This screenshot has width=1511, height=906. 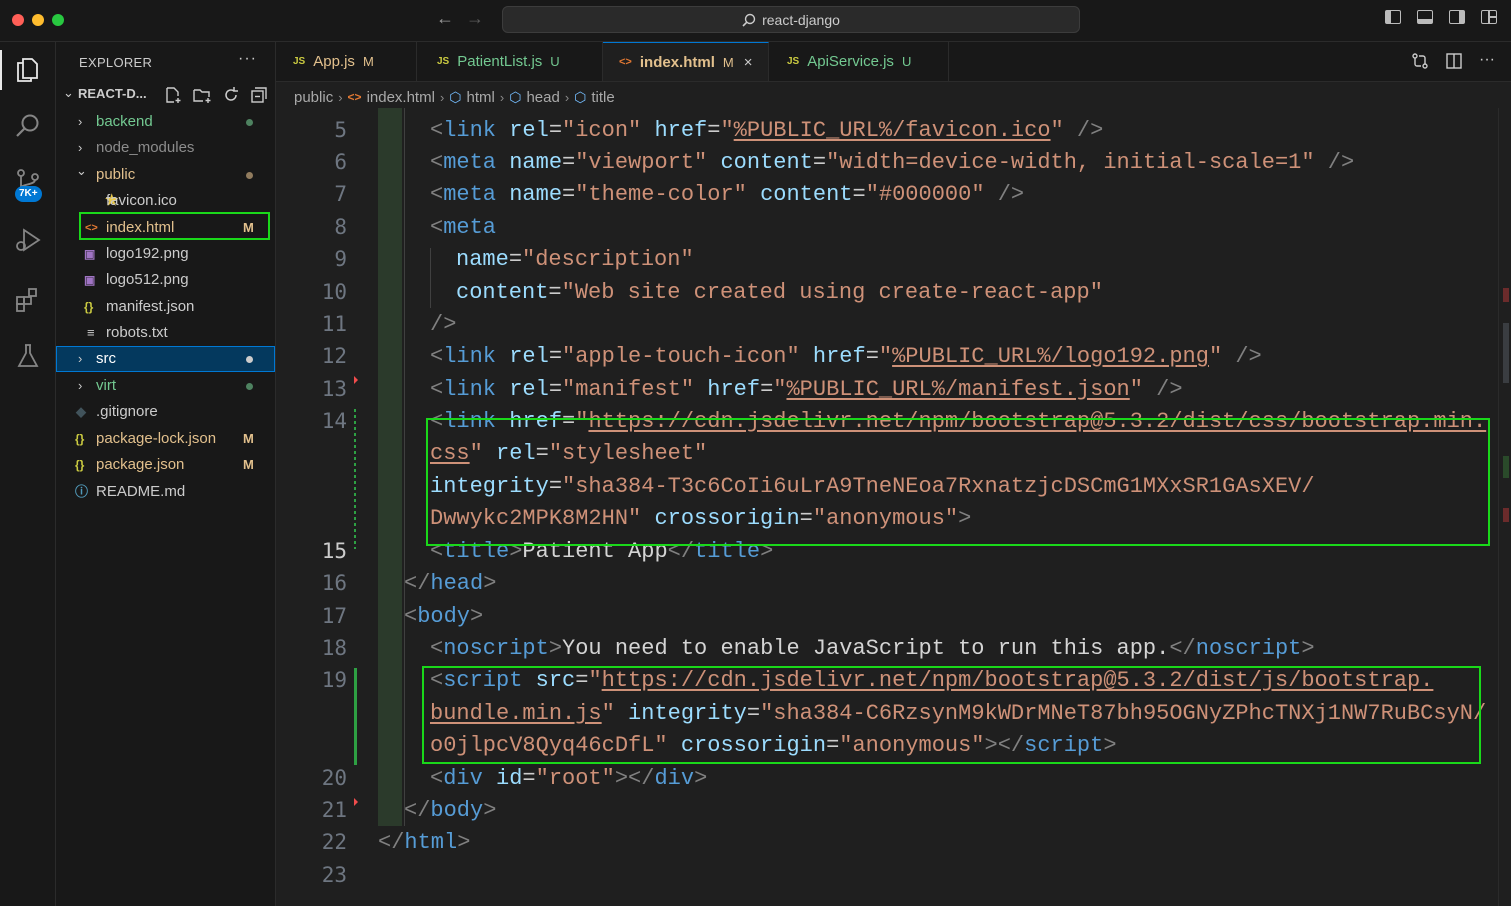 What do you see at coordinates (529, 130) in the screenshot?
I see `code-token: rel` at bounding box center [529, 130].